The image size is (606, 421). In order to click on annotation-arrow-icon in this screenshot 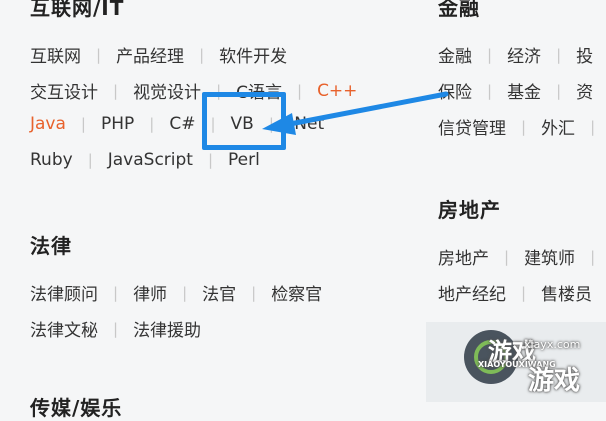, I will do `click(355, 113)`.